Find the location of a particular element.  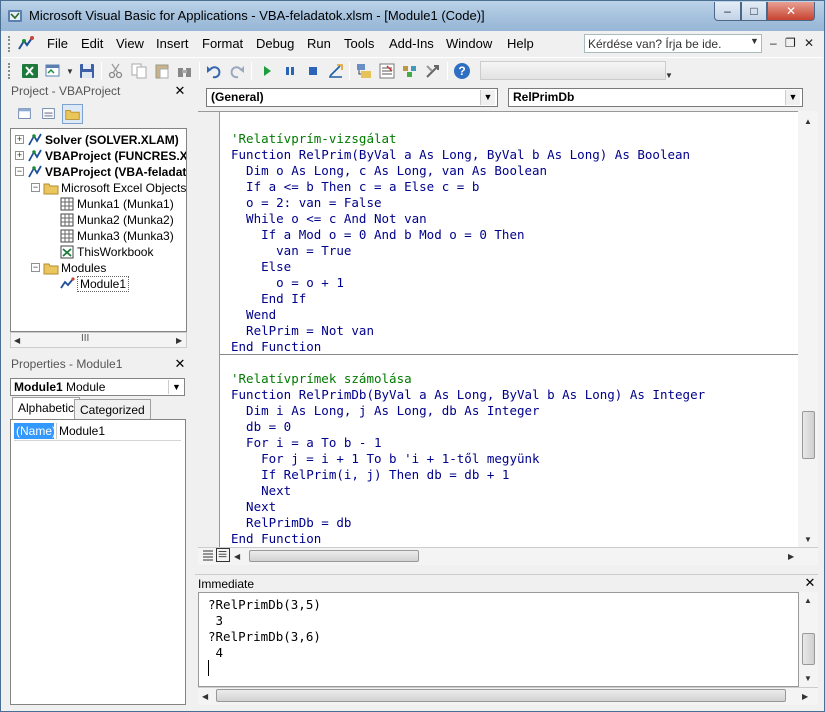

object-select: Module1 Module is located at coordinates (97, 387).